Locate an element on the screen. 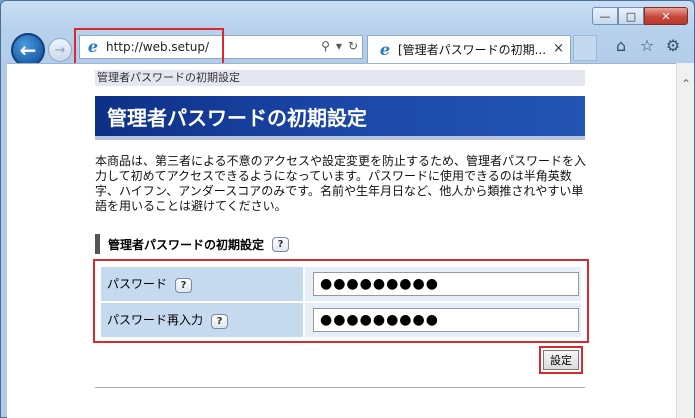 This screenshot has height=418, width=695. caption-buttons: — □ ✕ is located at coordinates (640, 16).